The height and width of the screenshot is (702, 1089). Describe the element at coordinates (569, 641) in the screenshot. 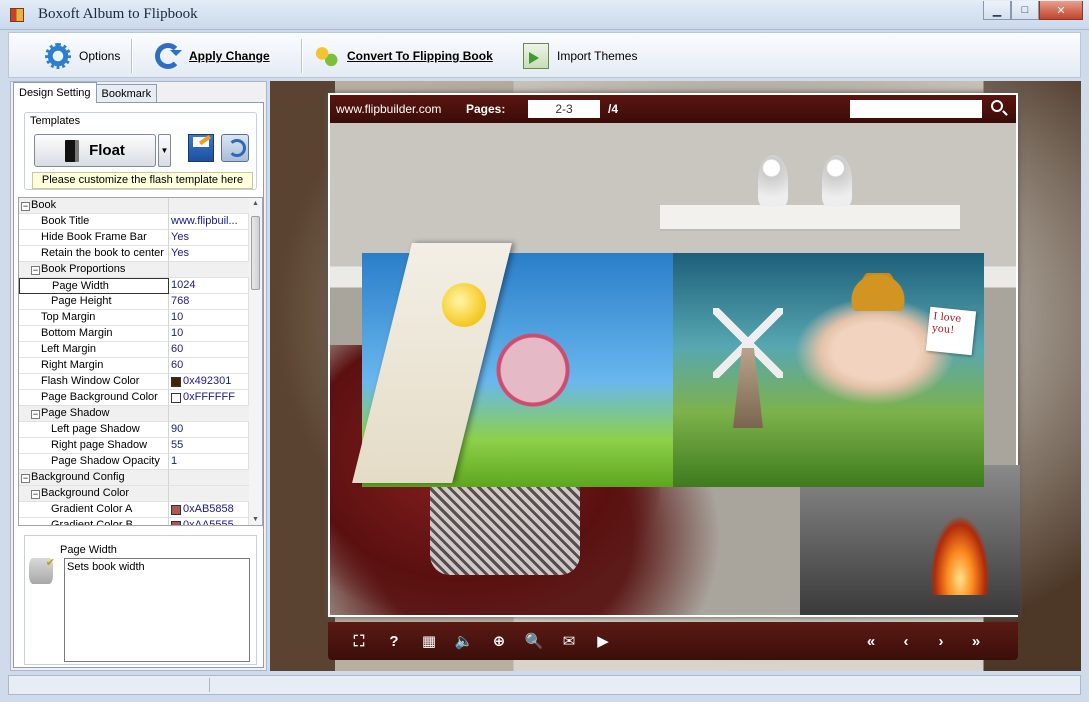

I see `email-icon: ✉` at that location.